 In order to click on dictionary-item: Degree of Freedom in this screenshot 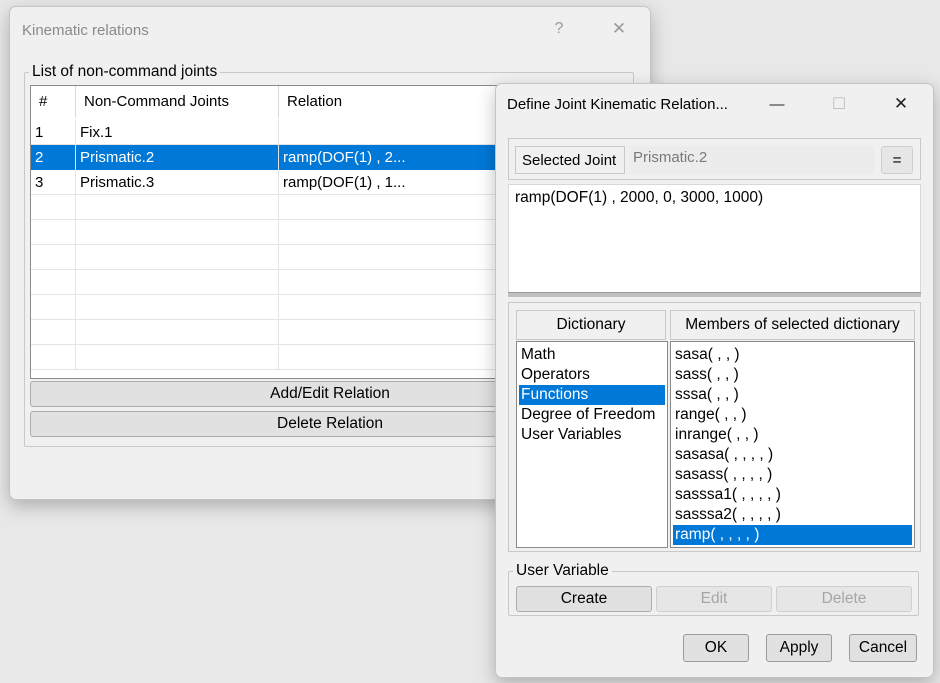, I will do `click(592, 415)`.